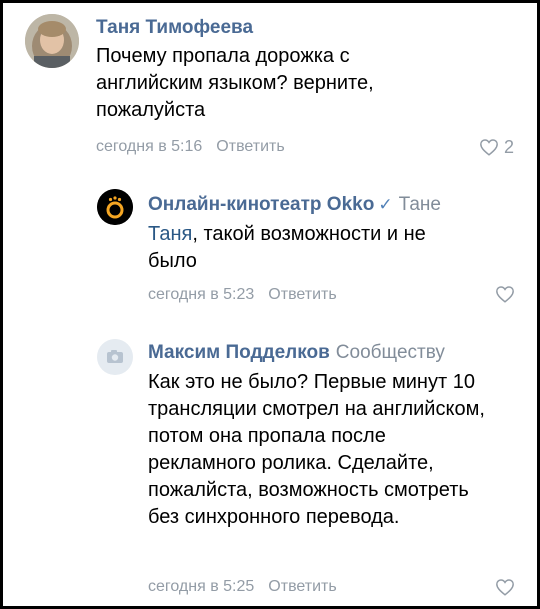 The image size is (540, 609). Describe the element at coordinates (509, 147) in the screenshot. I see `like-count: 2` at that location.